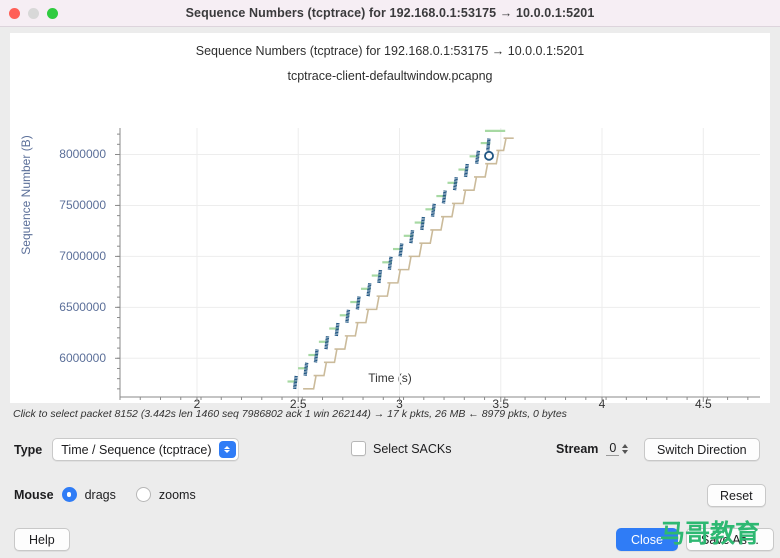 The width and height of the screenshot is (780, 558). I want to click on maximize-window-button, so click(52, 13).